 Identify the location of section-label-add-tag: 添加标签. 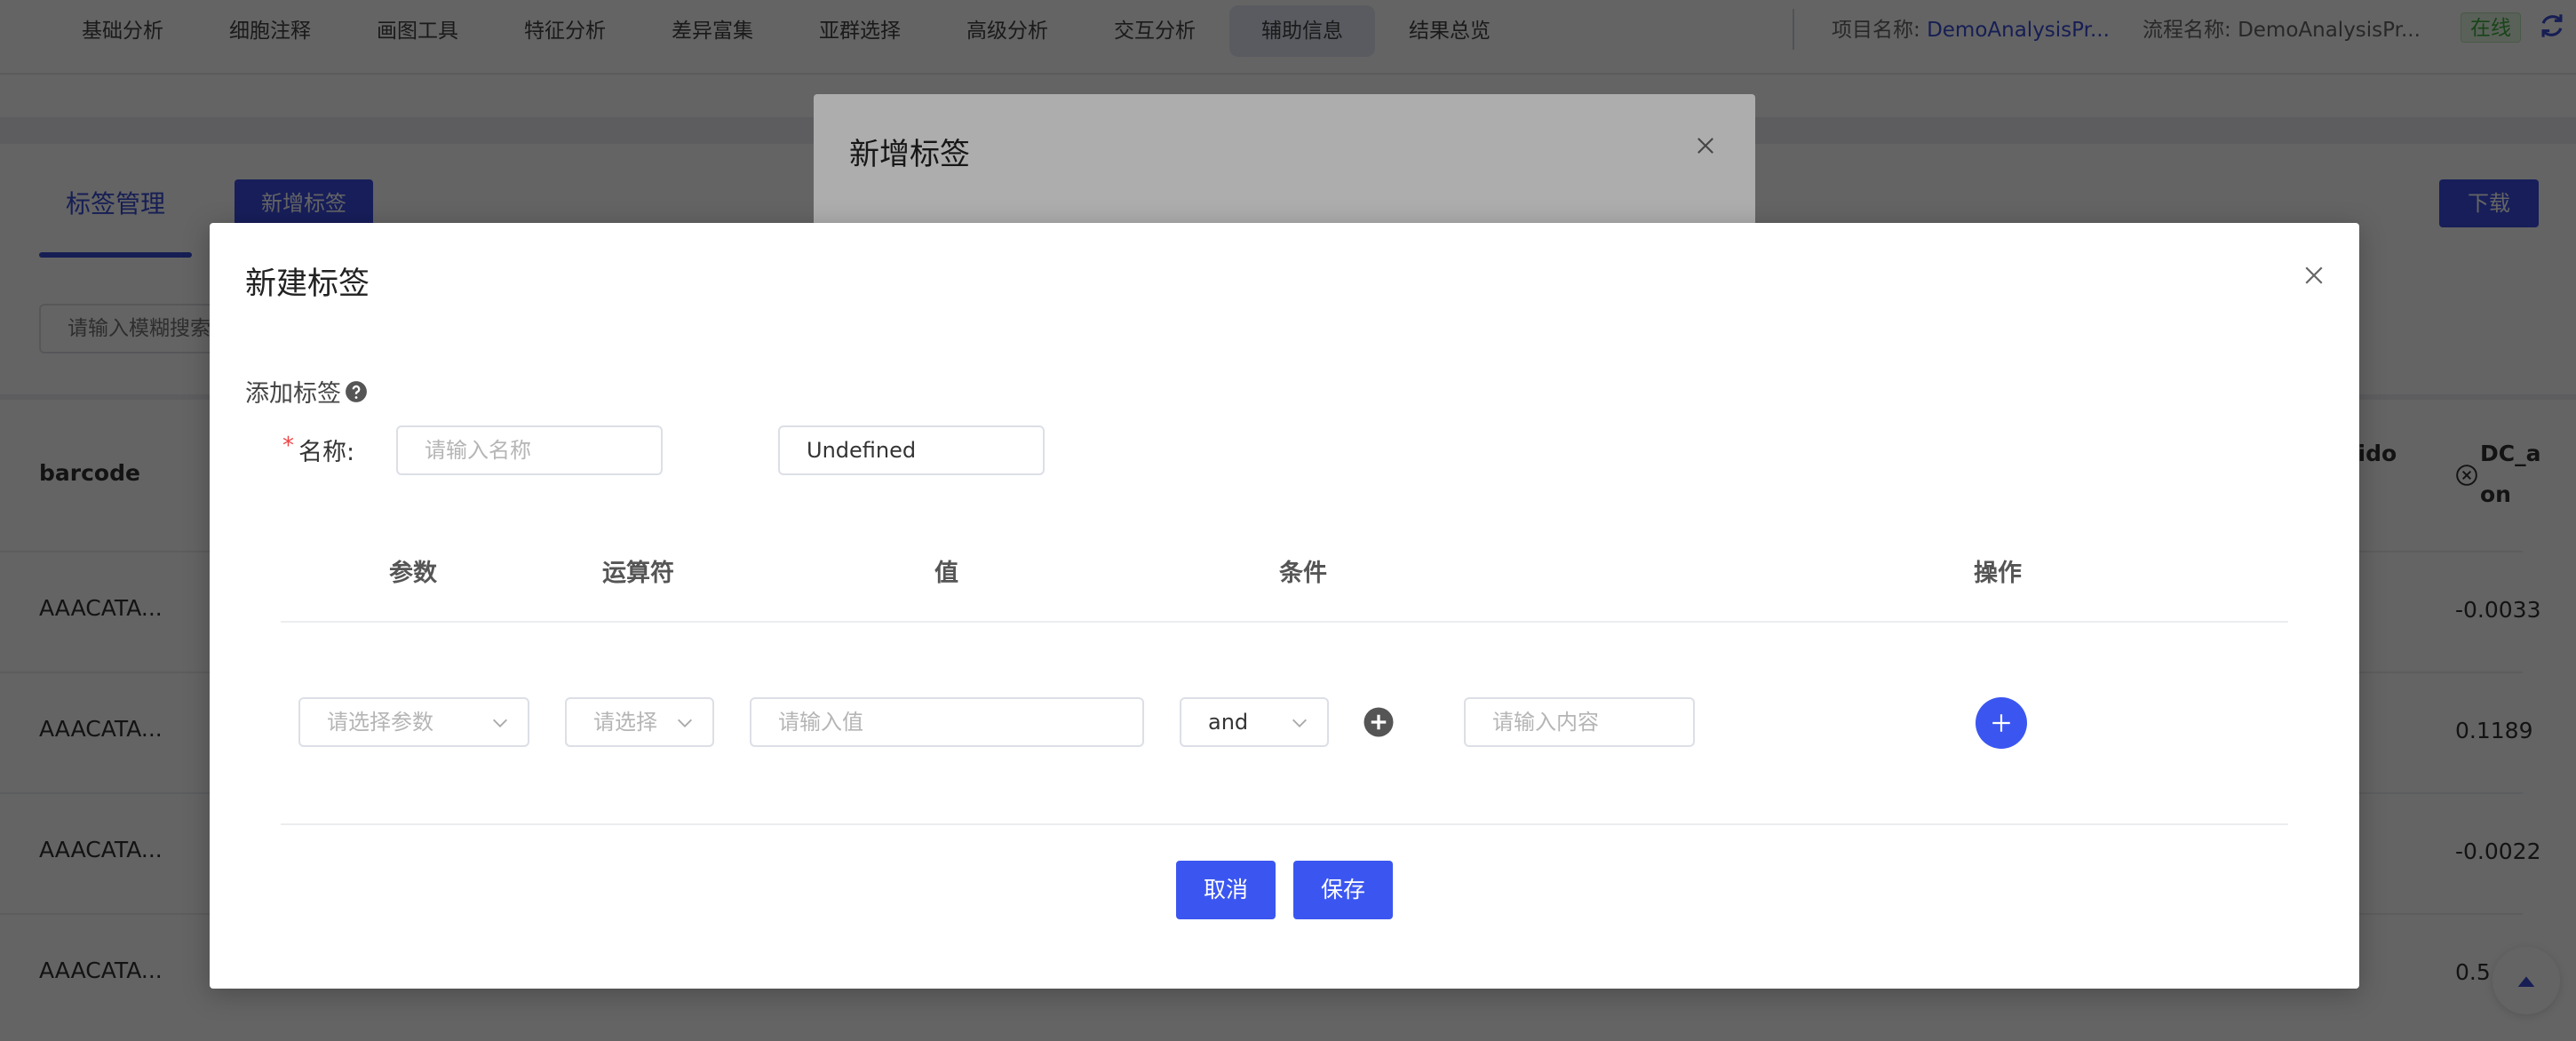
(306, 391).